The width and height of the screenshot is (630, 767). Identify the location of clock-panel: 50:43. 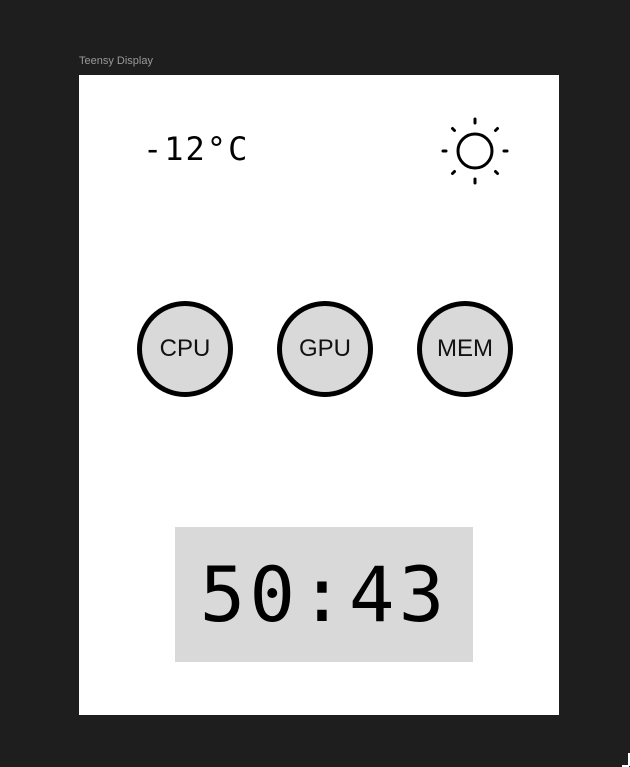
(324, 594).